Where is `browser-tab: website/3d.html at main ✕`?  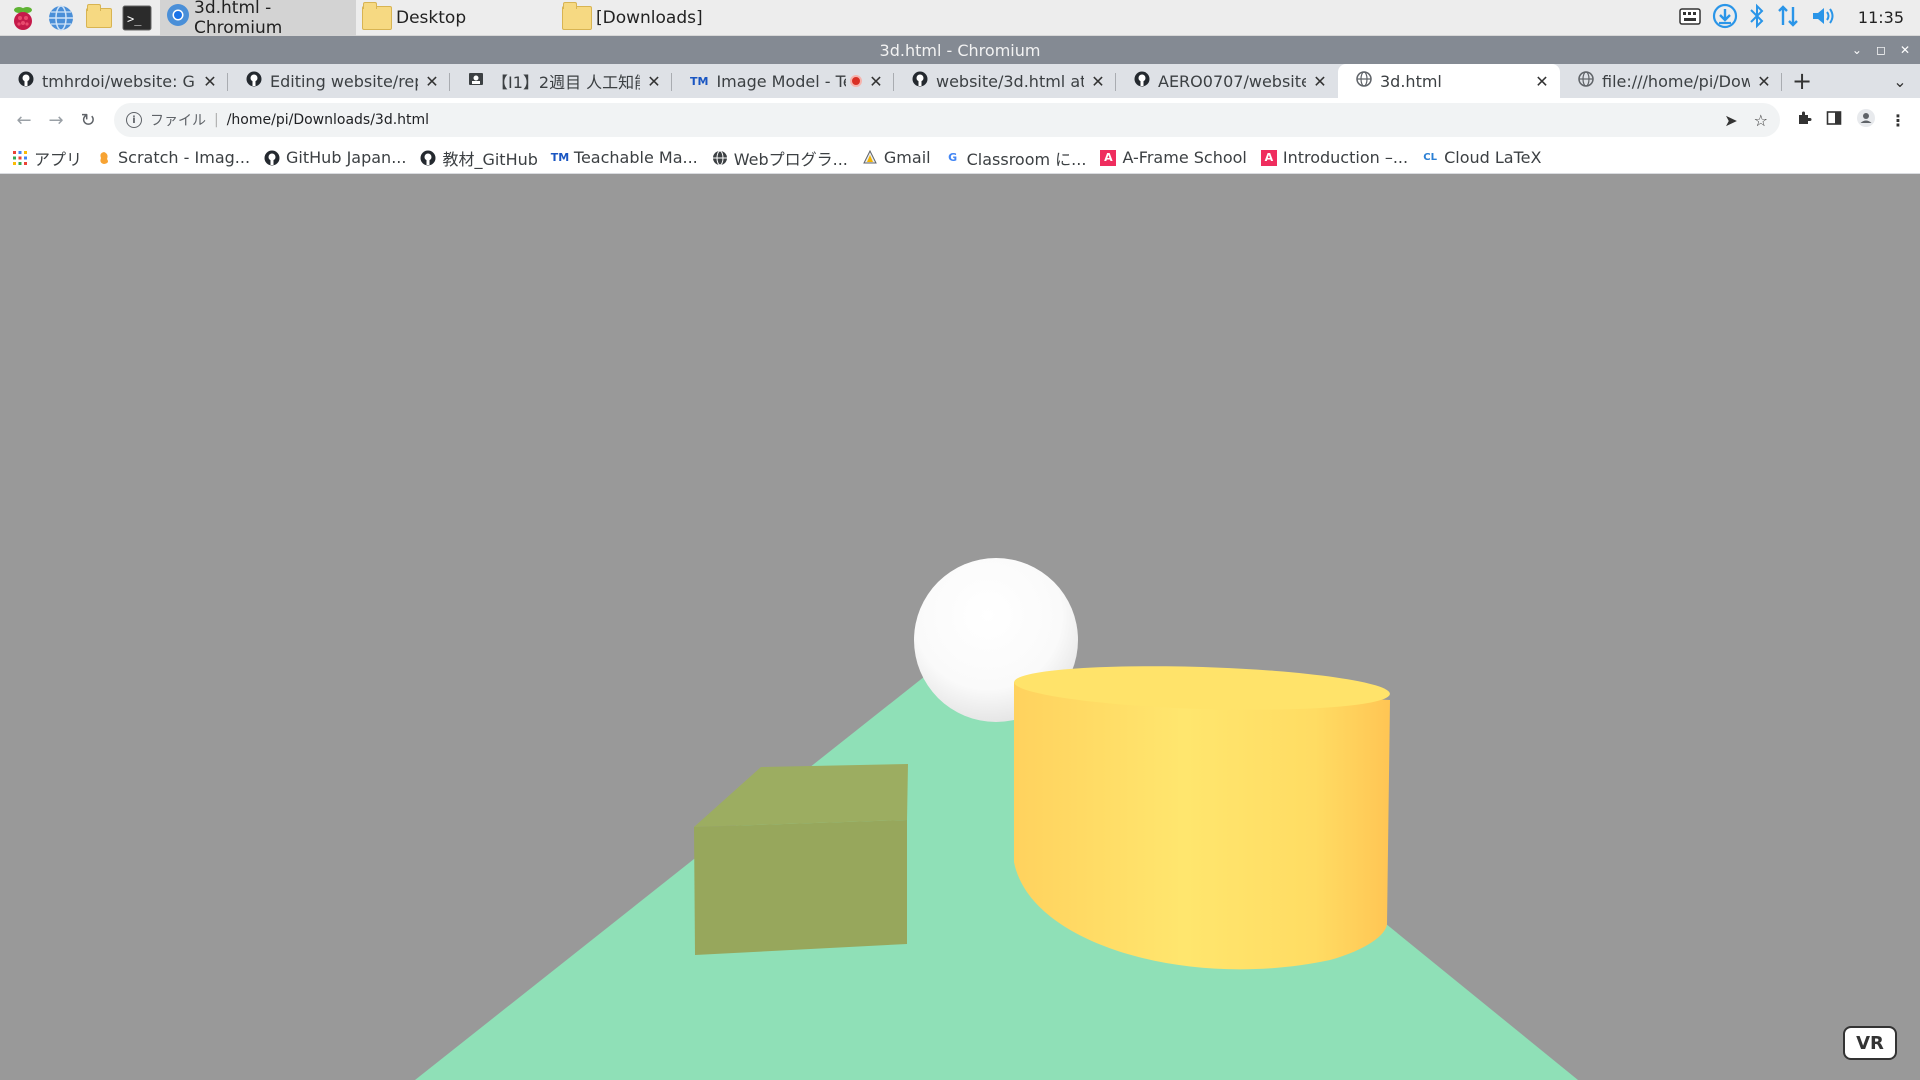 browser-tab: website/3d.html at main ✕ is located at coordinates (1005, 81).